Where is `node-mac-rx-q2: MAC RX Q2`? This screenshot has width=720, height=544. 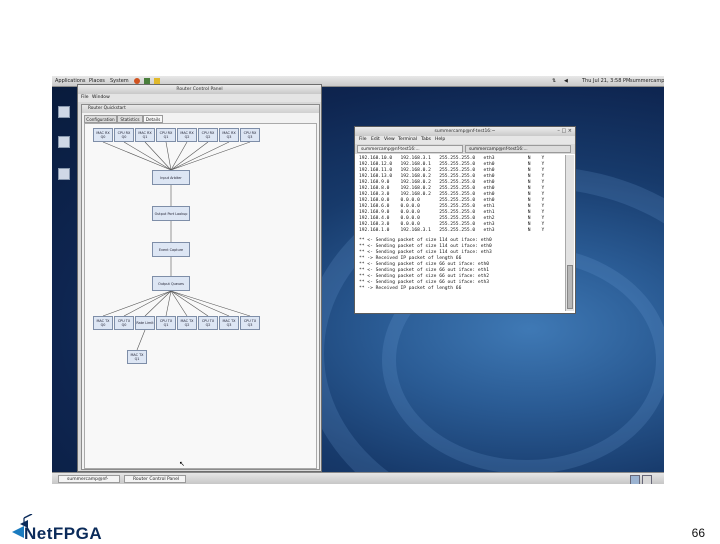
node-mac-rx-q2: MAC RX Q2 is located at coordinates (187, 135).